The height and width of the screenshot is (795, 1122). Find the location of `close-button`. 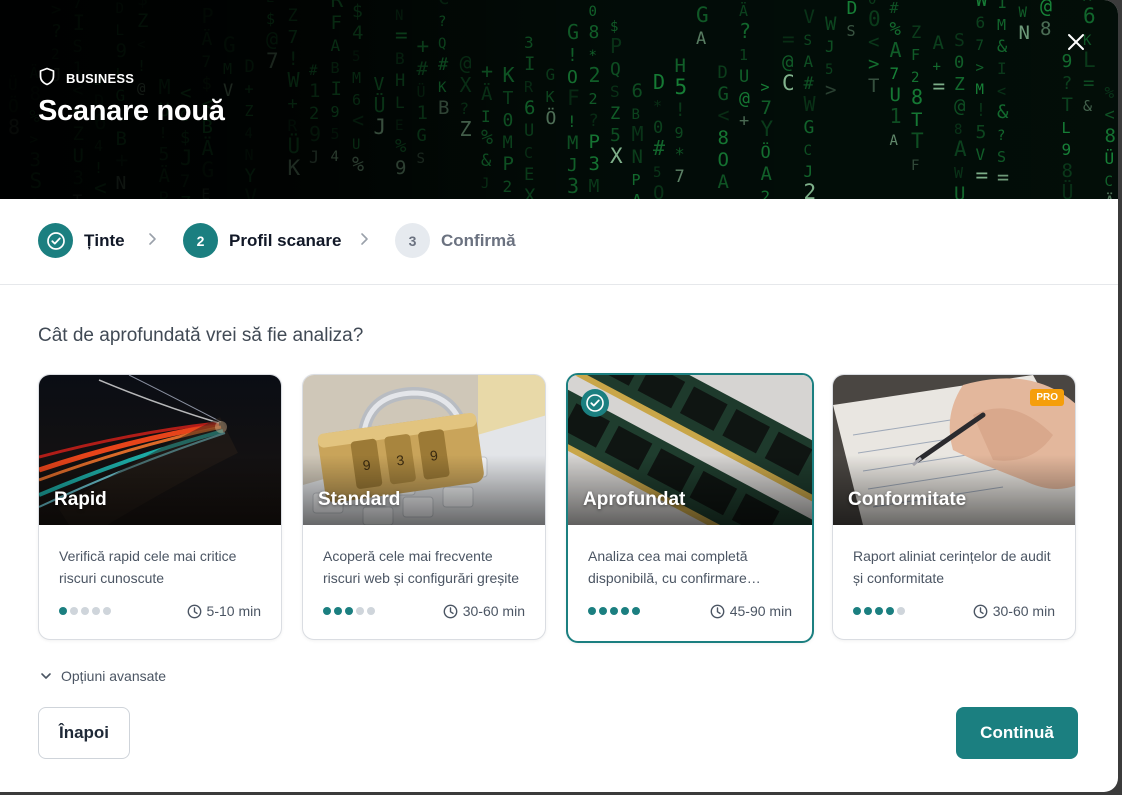

close-button is located at coordinates (1076, 42).